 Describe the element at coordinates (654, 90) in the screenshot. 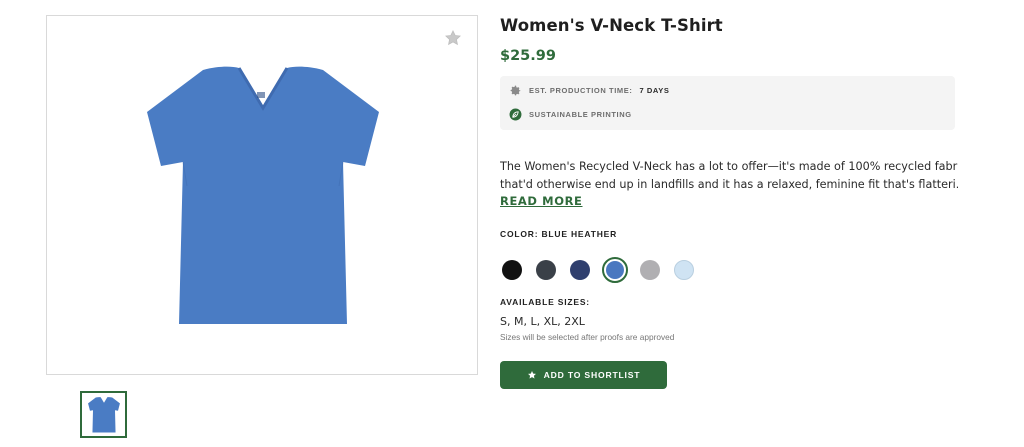

I see `production-time-value: 7 DAYS` at that location.